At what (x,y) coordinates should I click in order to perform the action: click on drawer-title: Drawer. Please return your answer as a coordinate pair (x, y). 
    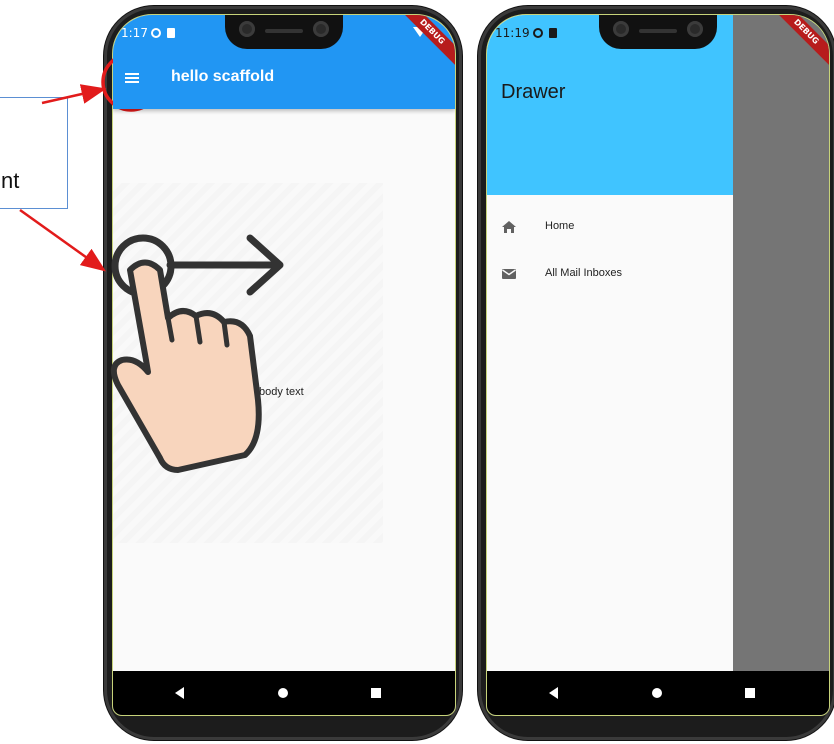
    Looking at the image, I should click on (533, 92).